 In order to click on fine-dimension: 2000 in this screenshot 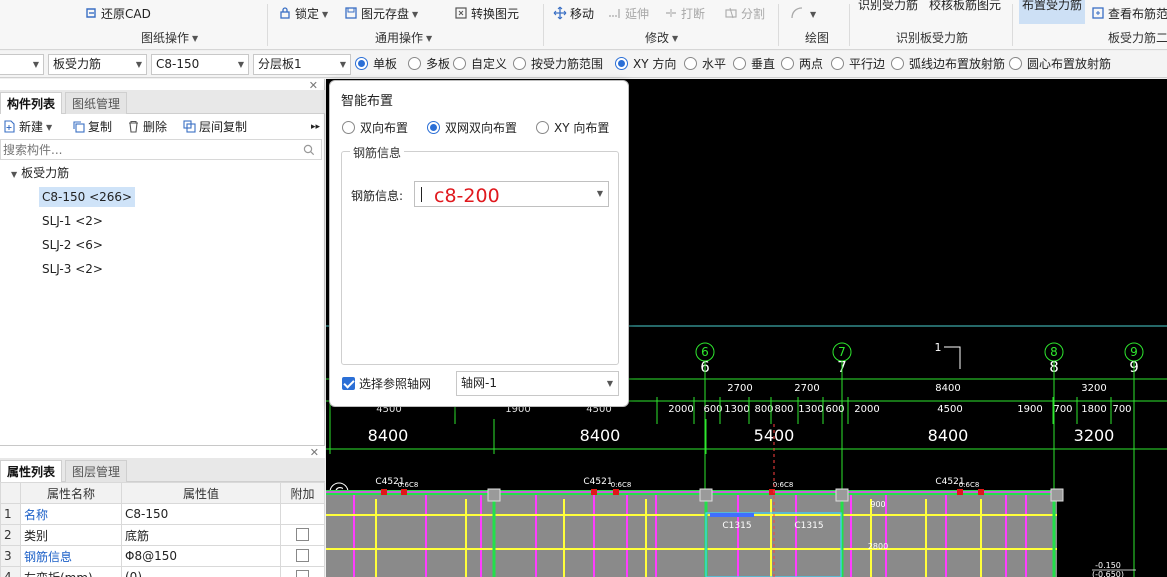, I will do `click(866, 409)`.